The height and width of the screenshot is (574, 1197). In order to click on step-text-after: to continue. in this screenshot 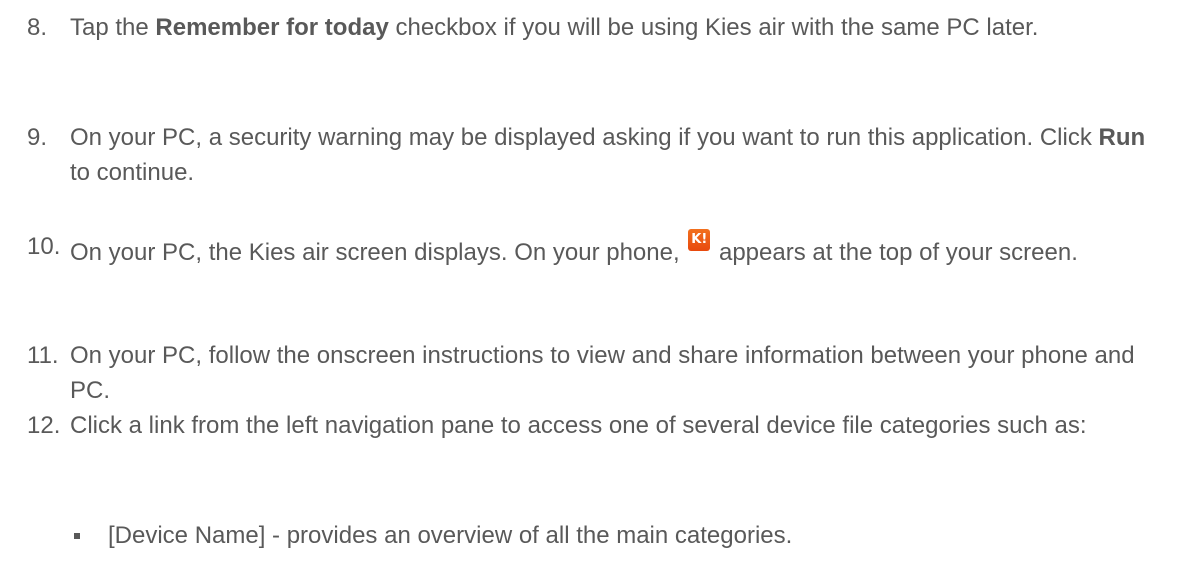, I will do `click(132, 172)`.